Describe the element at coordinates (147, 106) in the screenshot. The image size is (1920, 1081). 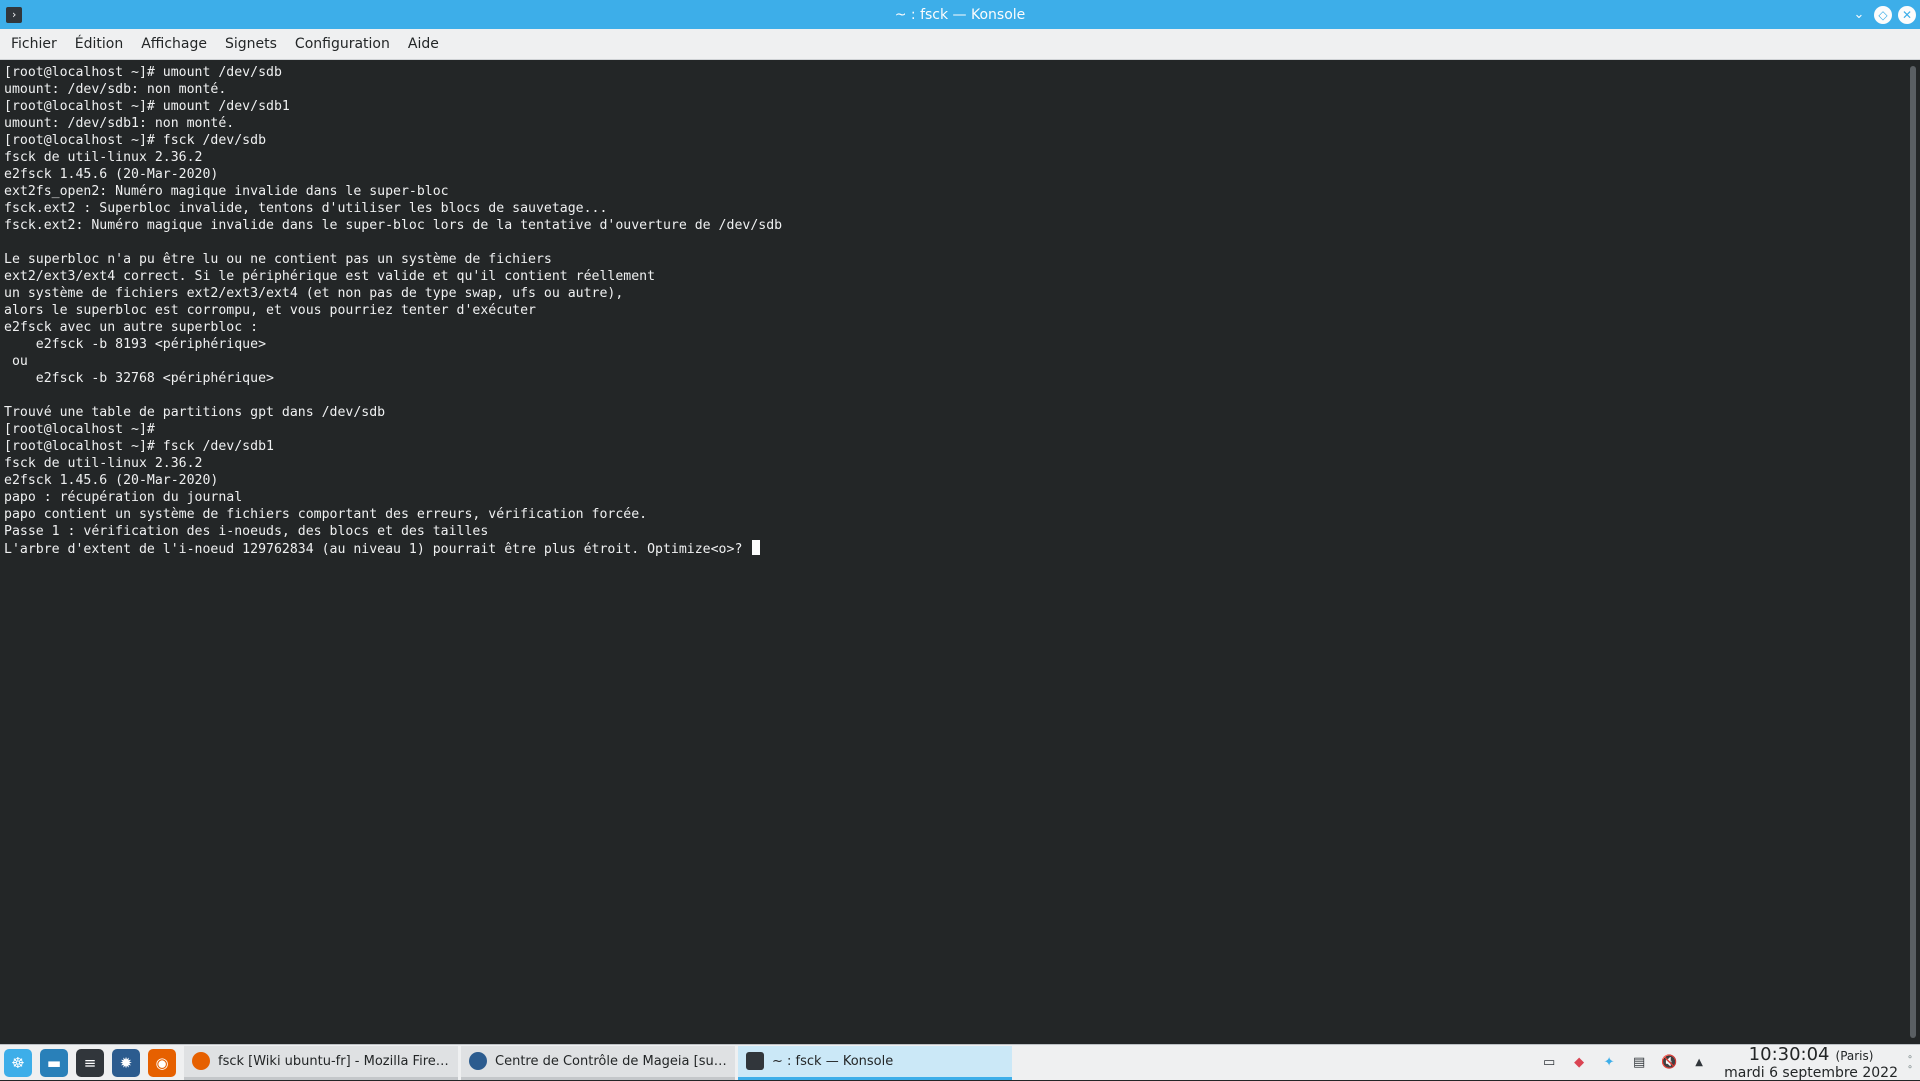
I see `terminal-line: [root@localhost ~]# umount /dev/sdb1` at that location.